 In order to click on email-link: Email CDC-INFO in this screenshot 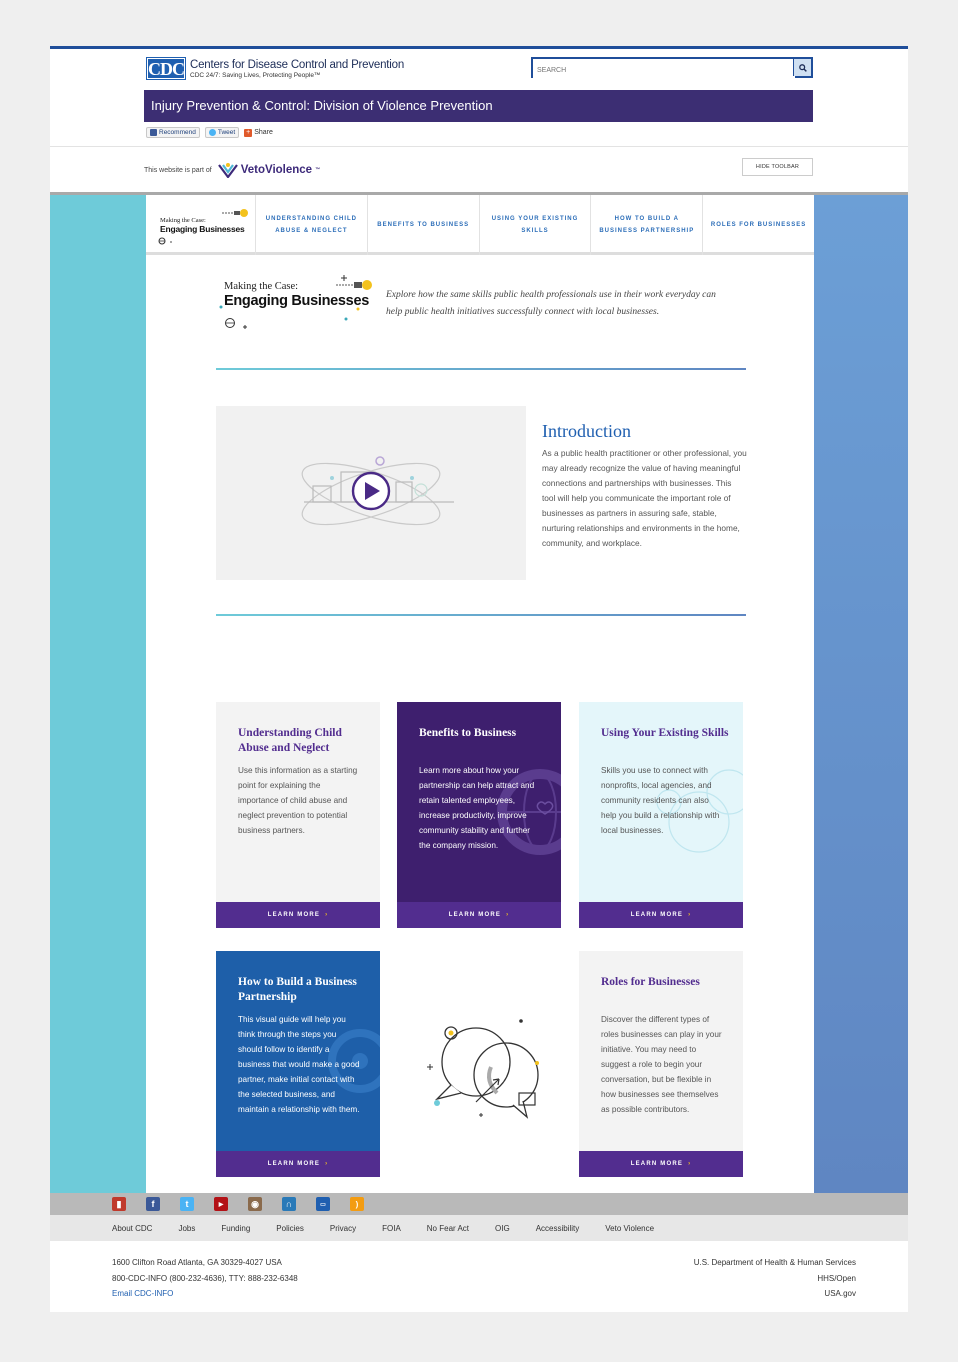, I will do `click(205, 1294)`.